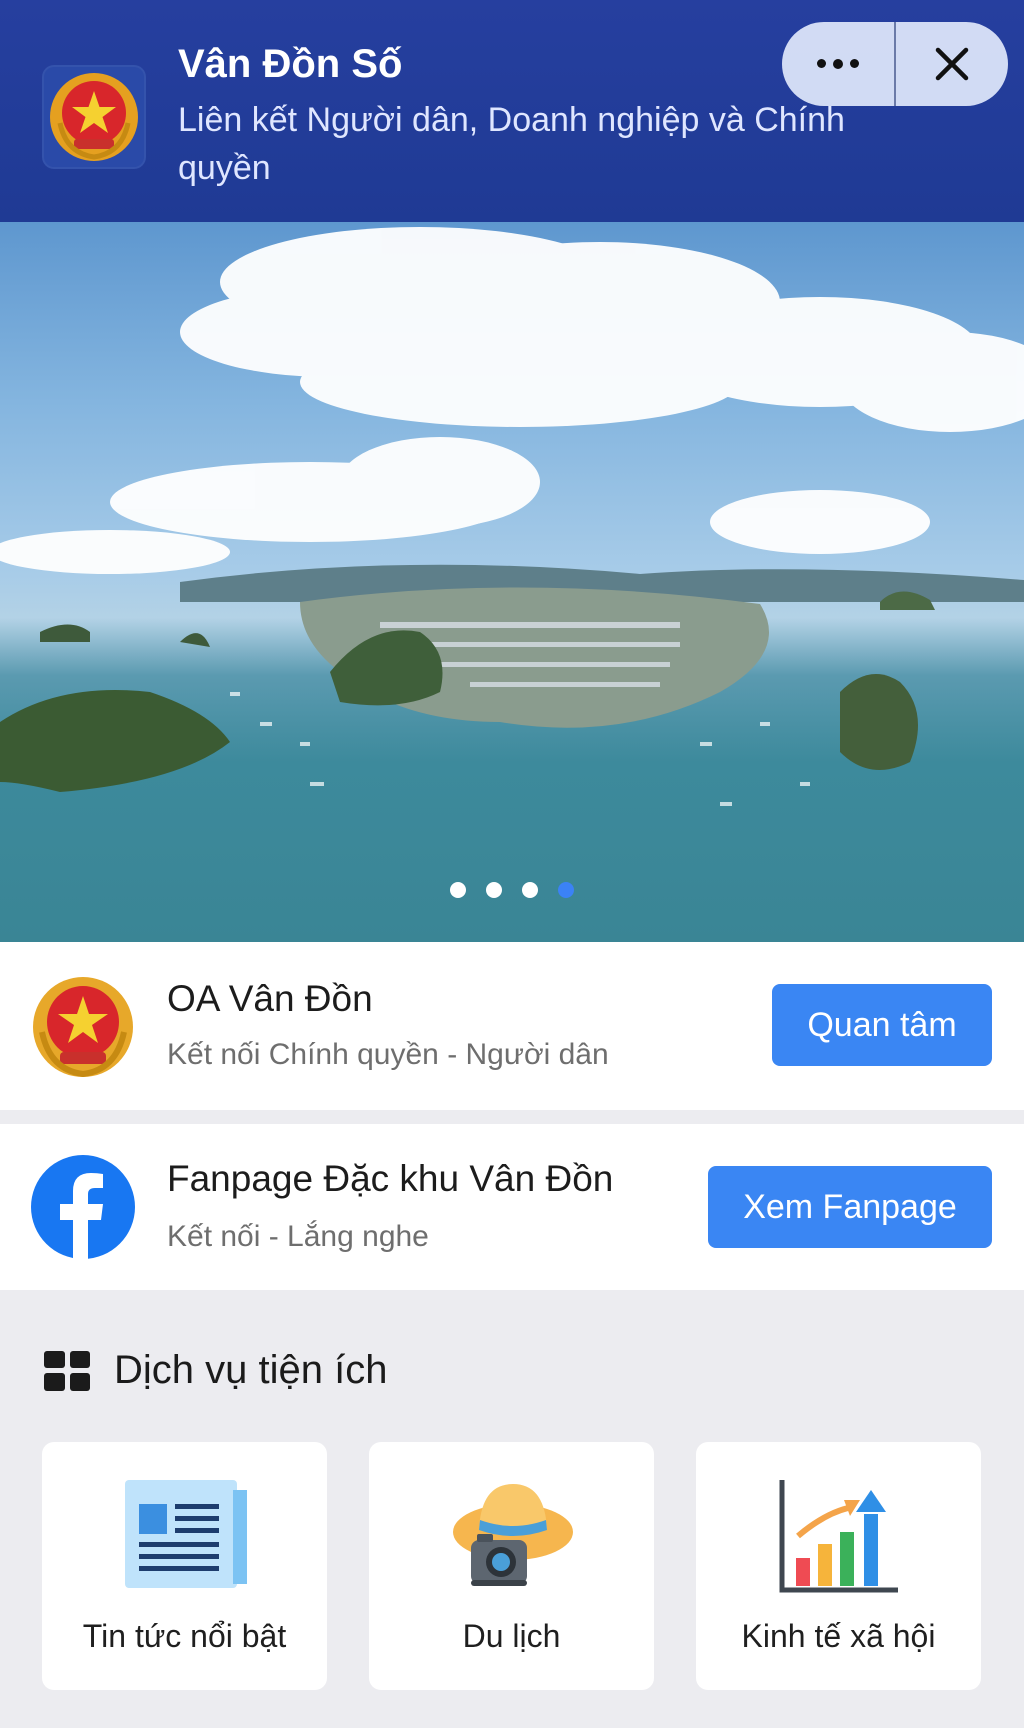 The image size is (1024, 1728). I want to click on service-tile-travel: Du lịch, so click(511, 1566).